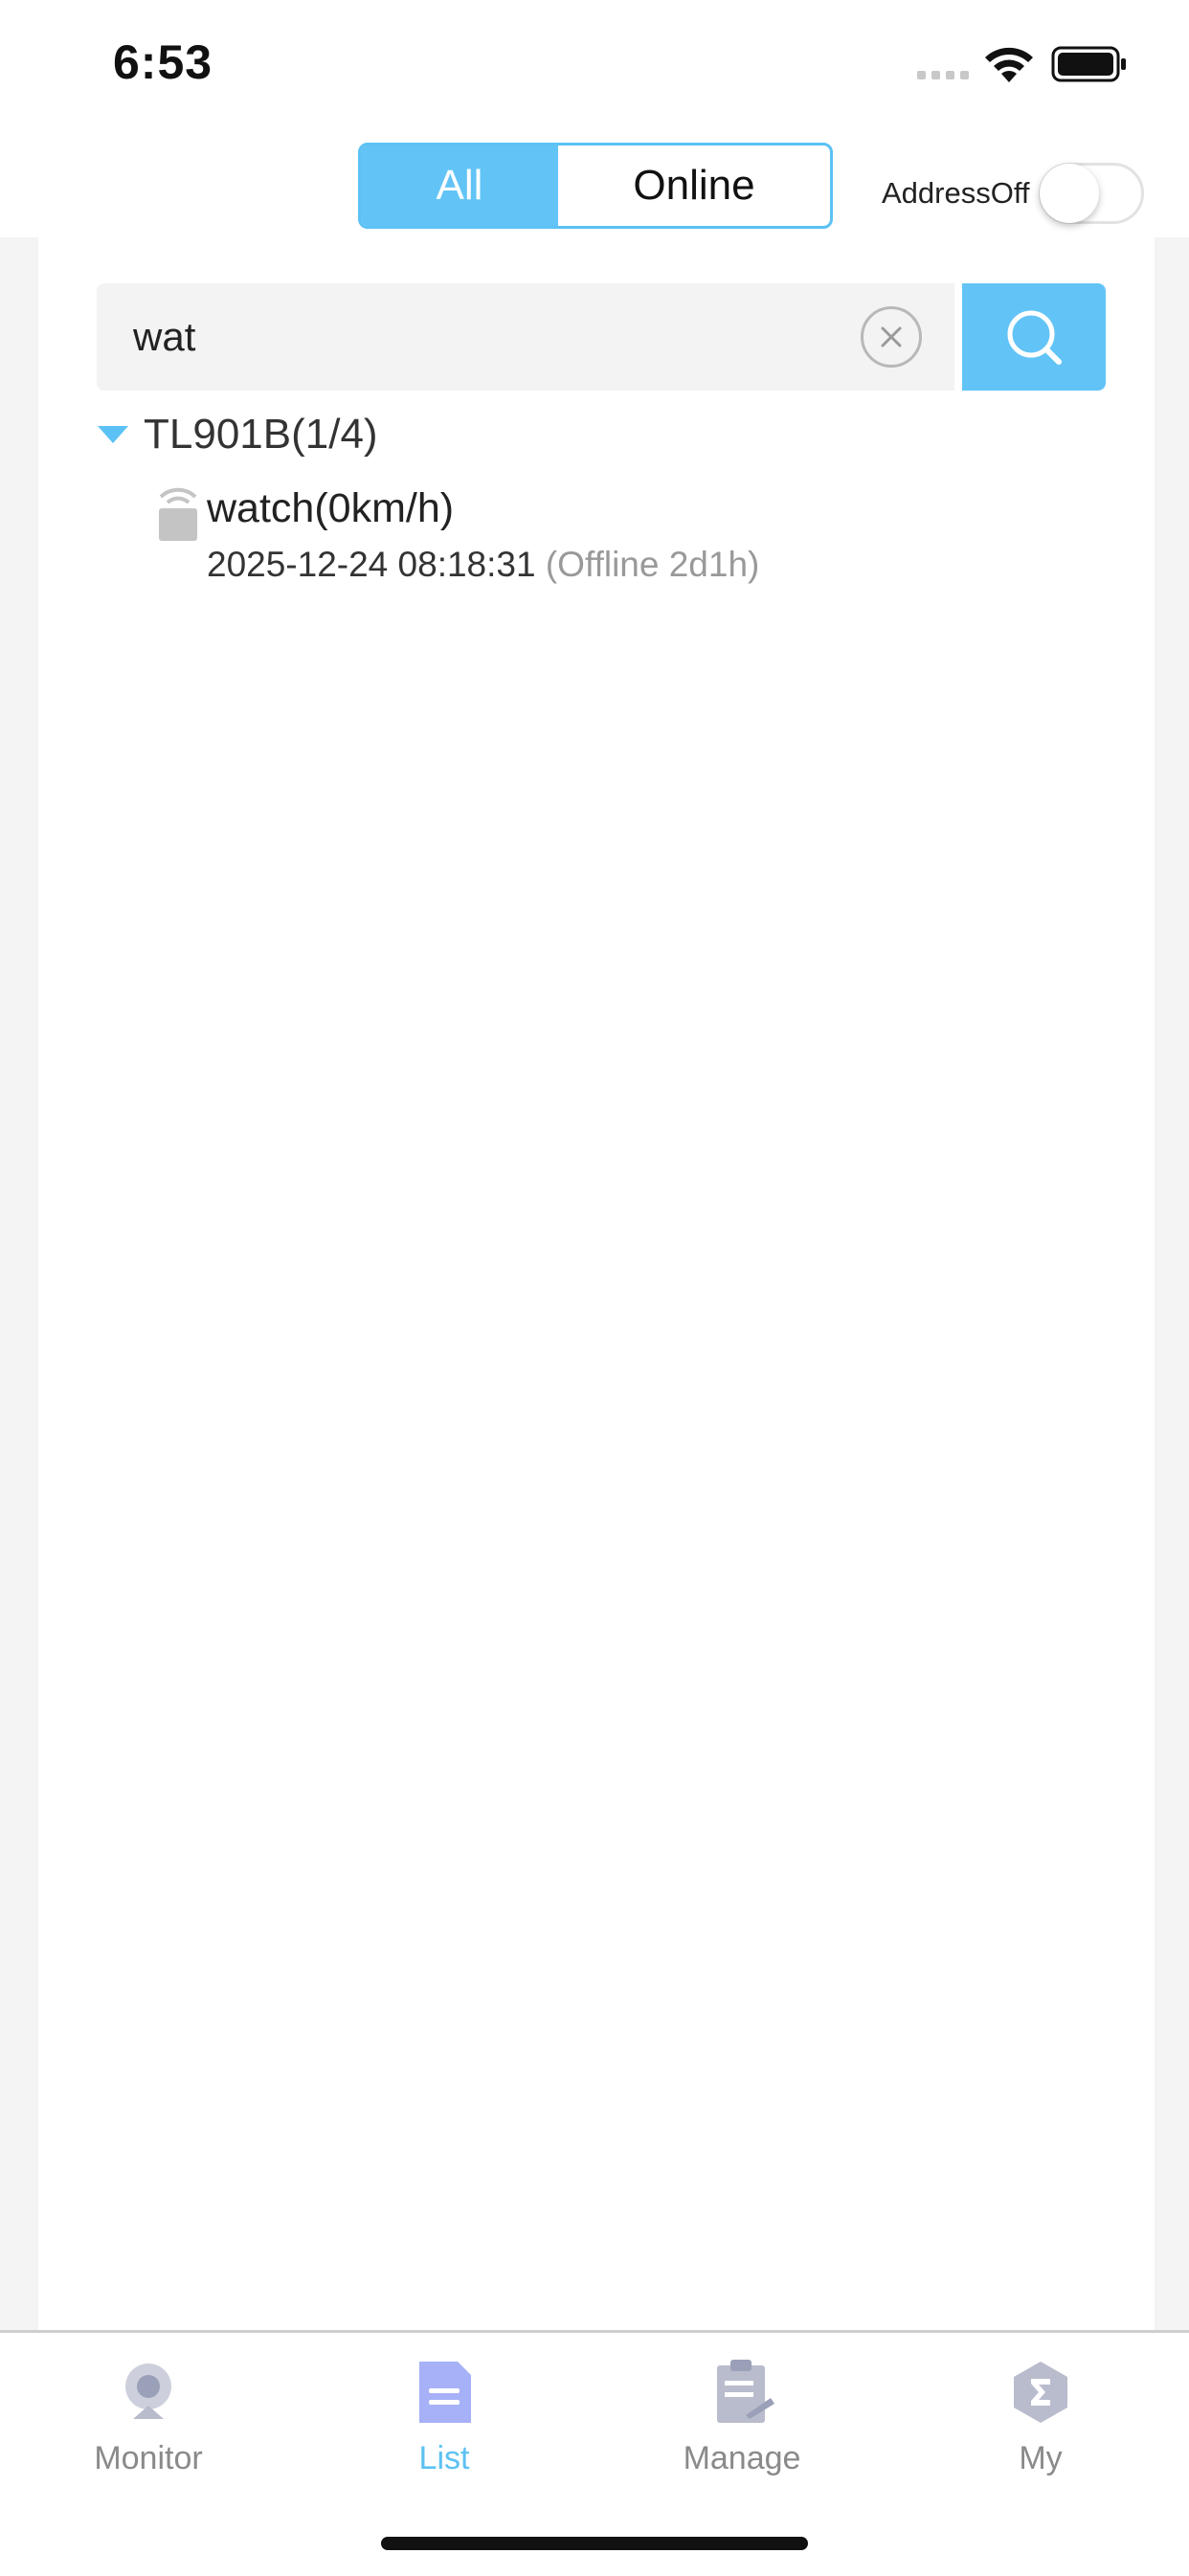 The image size is (1189, 2576). What do you see at coordinates (594, 2544) in the screenshot?
I see `home-indicator` at bounding box center [594, 2544].